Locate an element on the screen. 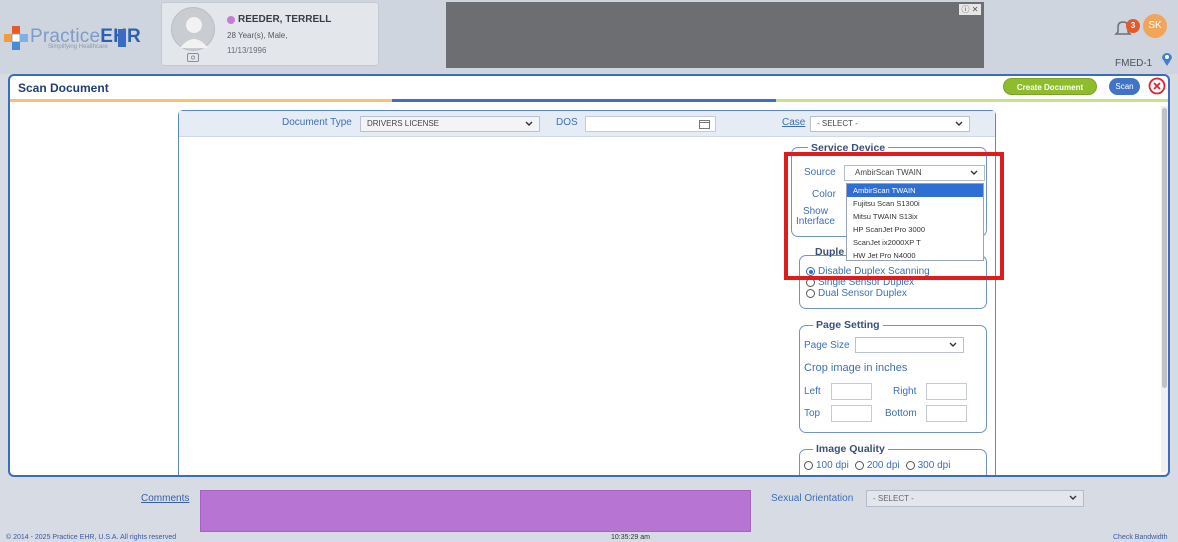 The height and width of the screenshot is (542, 1178). calendar-icon is located at coordinates (704, 124).